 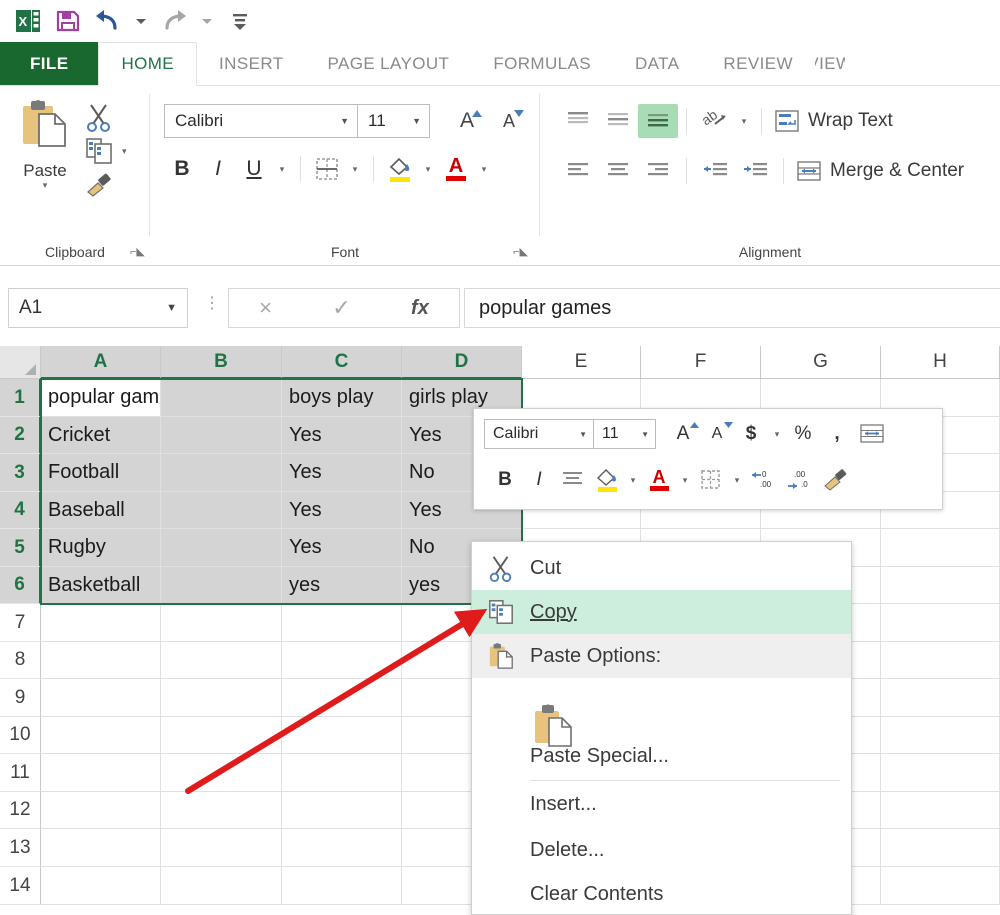 What do you see at coordinates (141, 21) in the screenshot?
I see `undo-dropdown-icon` at bounding box center [141, 21].